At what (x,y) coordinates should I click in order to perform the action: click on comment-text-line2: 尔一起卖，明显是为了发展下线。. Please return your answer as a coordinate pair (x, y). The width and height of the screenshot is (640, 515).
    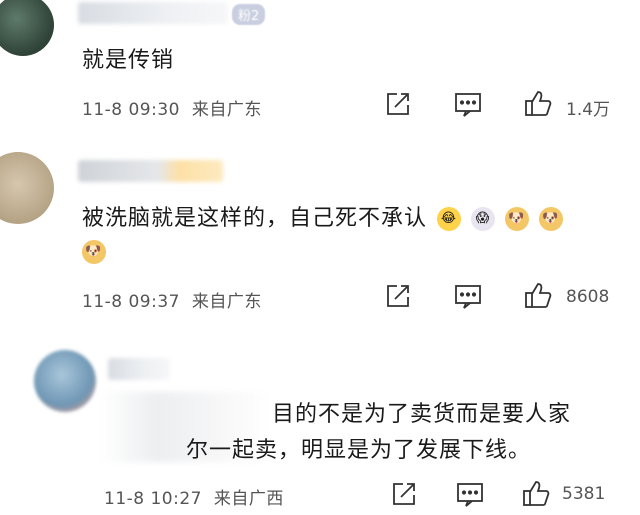
    Looking at the image, I should click on (359, 450).